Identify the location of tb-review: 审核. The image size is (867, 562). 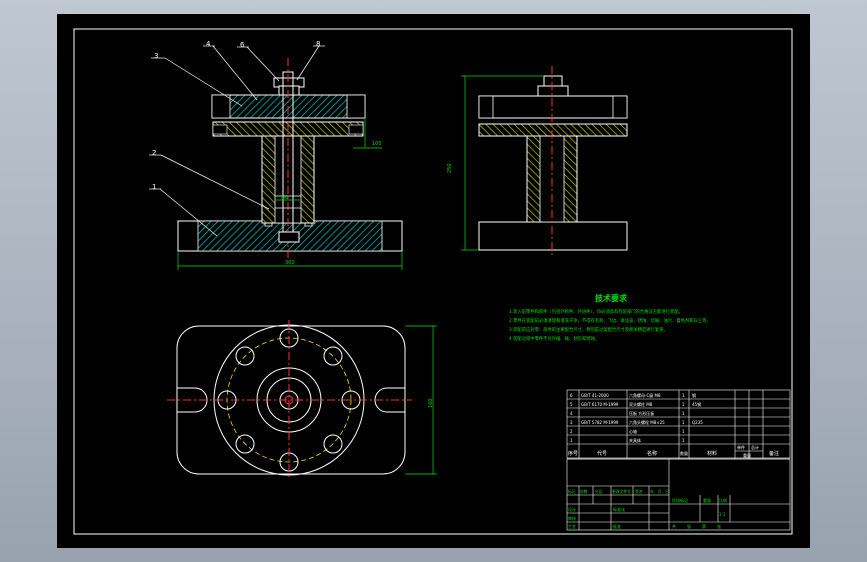
(572, 518).